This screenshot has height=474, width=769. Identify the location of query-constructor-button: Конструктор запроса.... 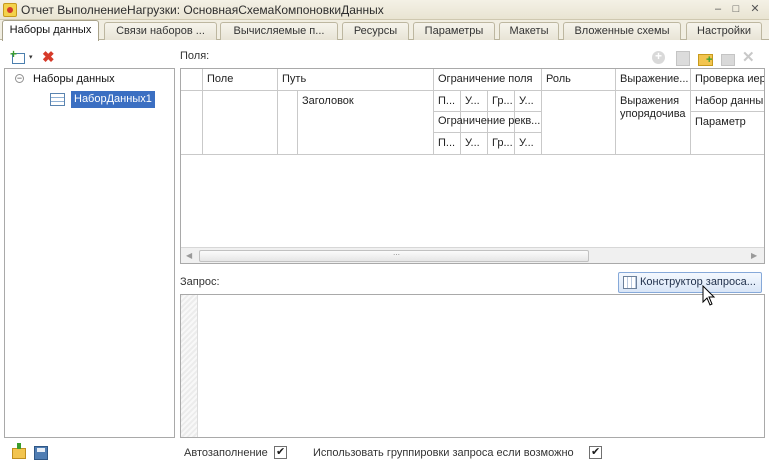
(690, 282).